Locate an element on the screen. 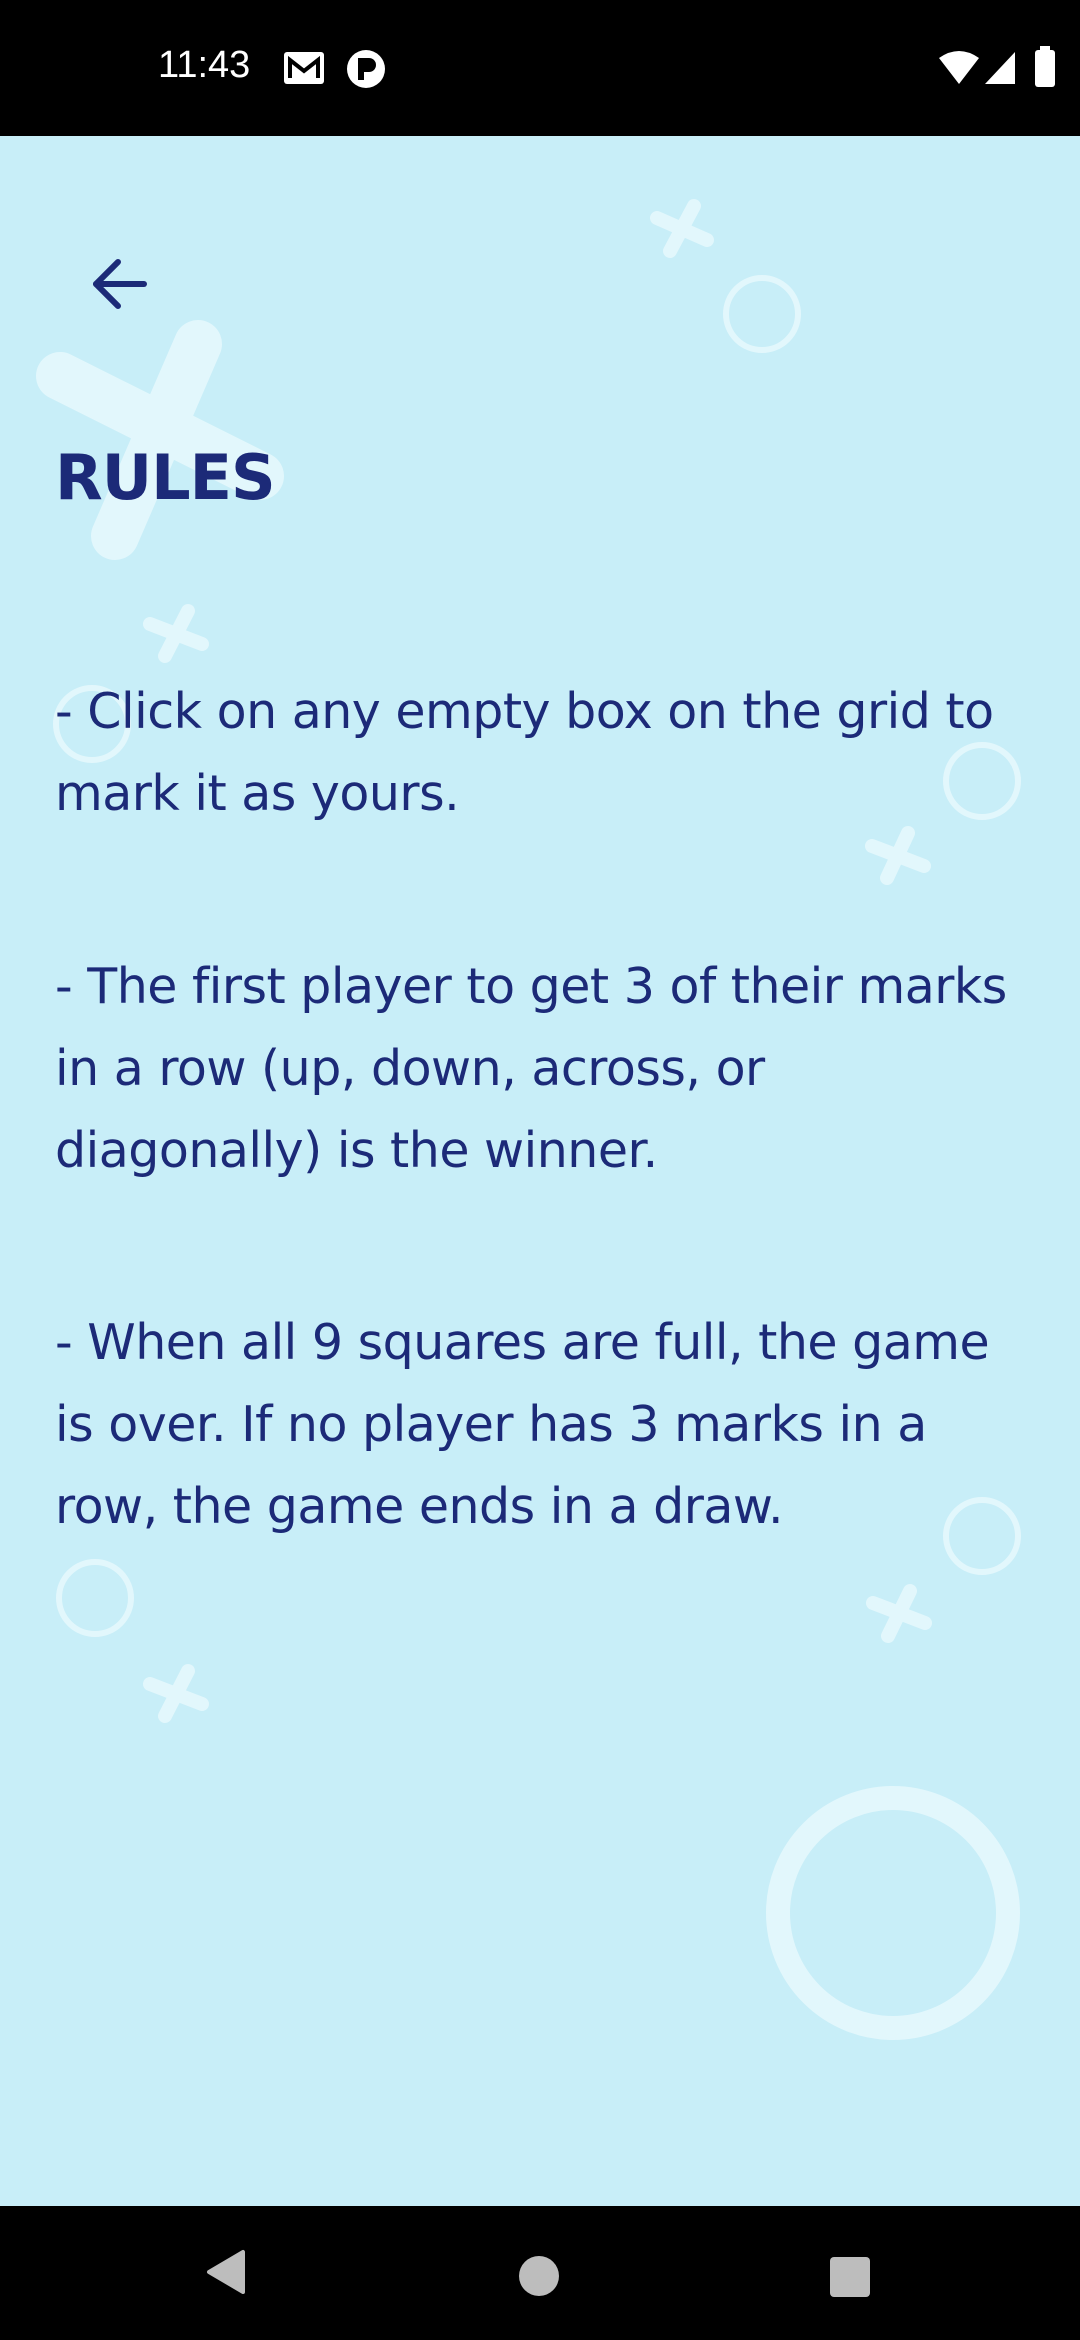 Image resolution: width=1080 pixels, height=2340 pixels. gmail-icon is located at coordinates (304, 70).